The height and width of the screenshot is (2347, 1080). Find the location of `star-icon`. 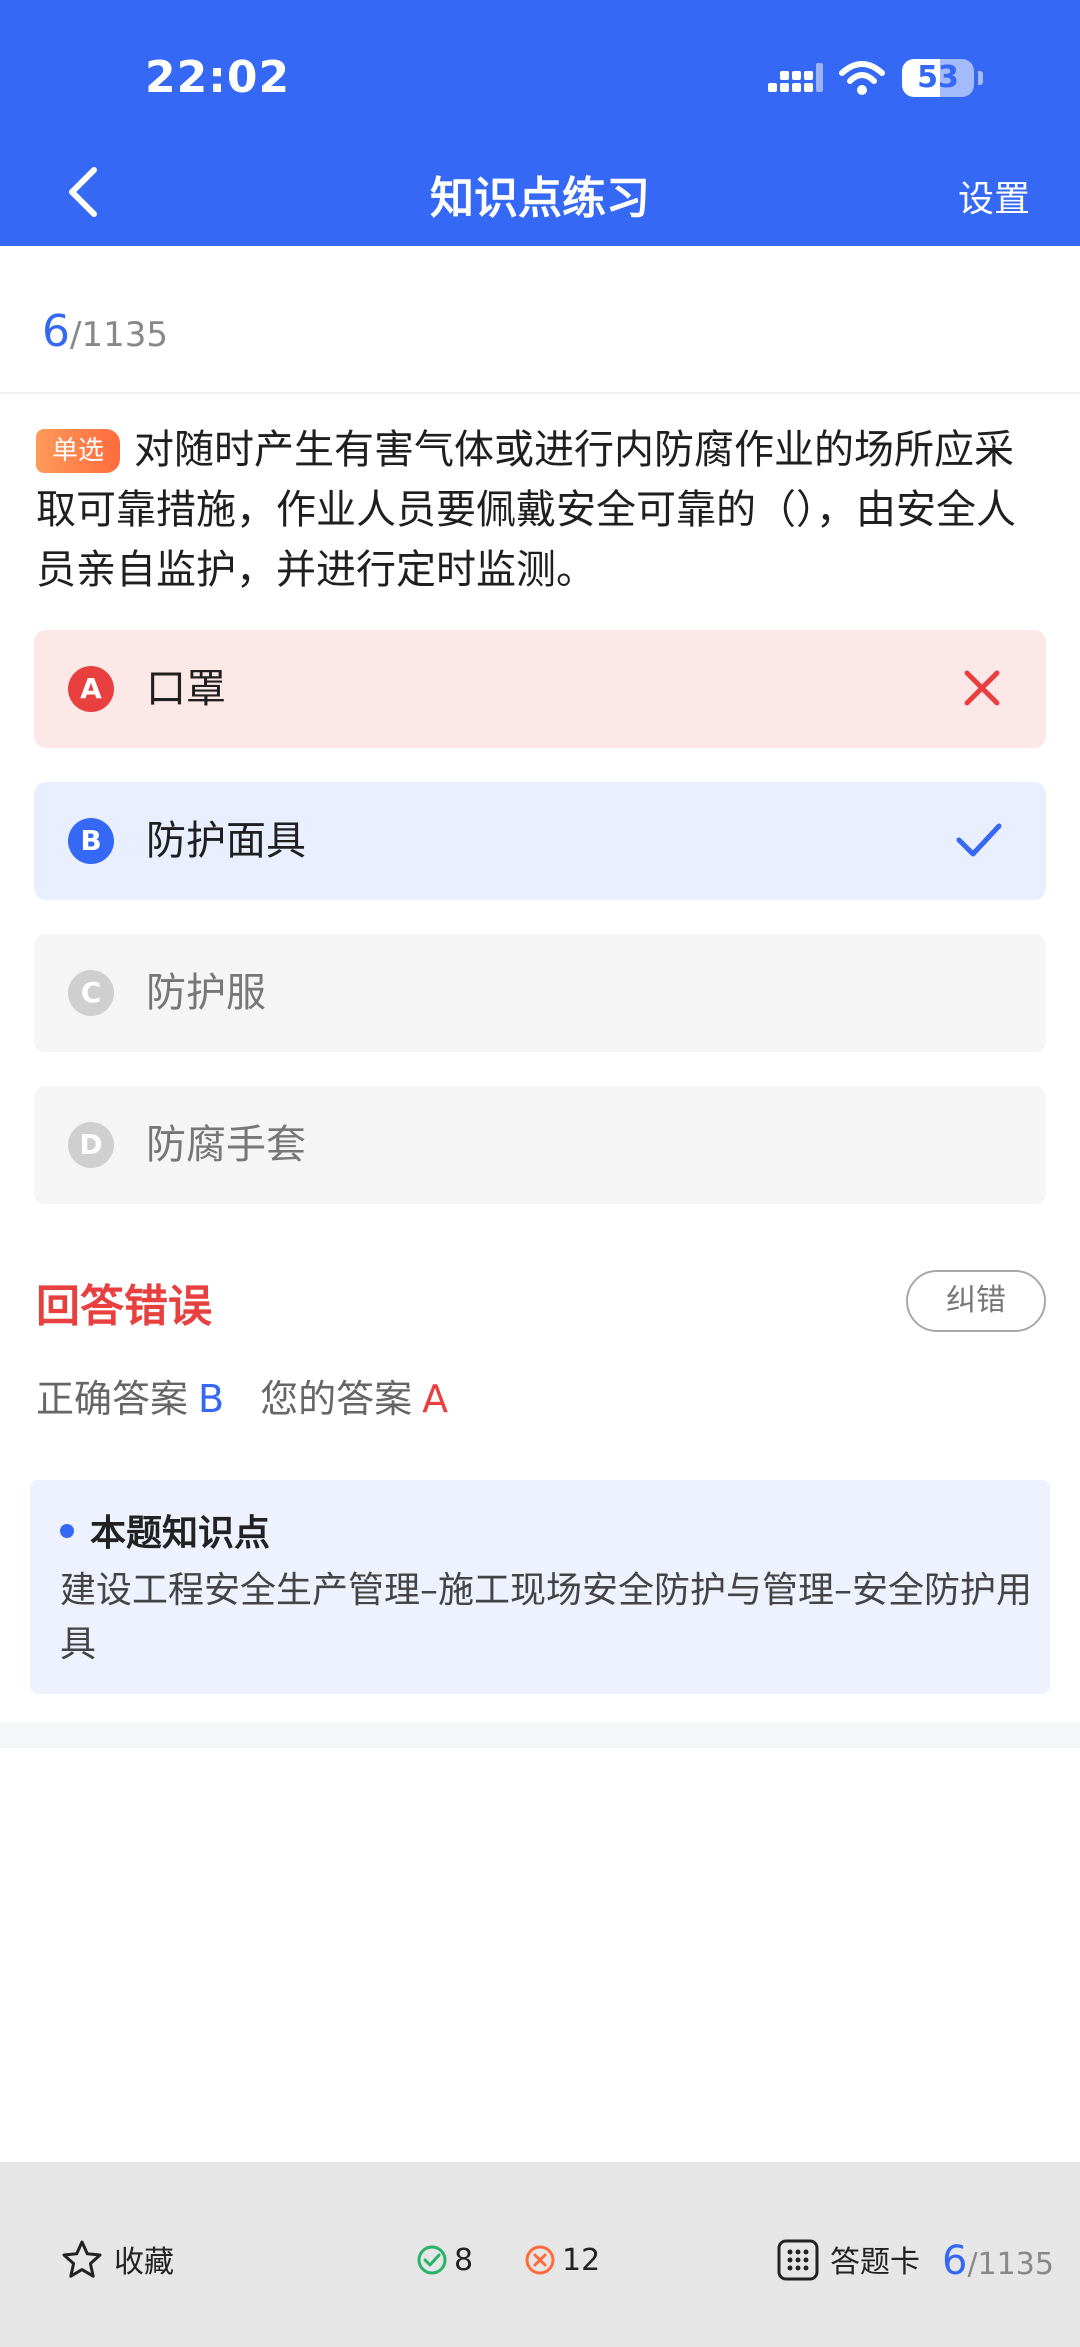

star-icon is located at coordinates (82, 2259).